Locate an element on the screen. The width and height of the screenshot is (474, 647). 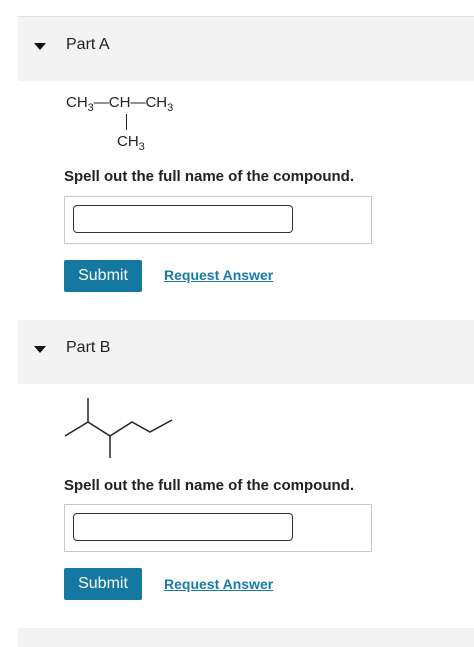
part-b-skeletal-structure is located at coordinates (118, 428).